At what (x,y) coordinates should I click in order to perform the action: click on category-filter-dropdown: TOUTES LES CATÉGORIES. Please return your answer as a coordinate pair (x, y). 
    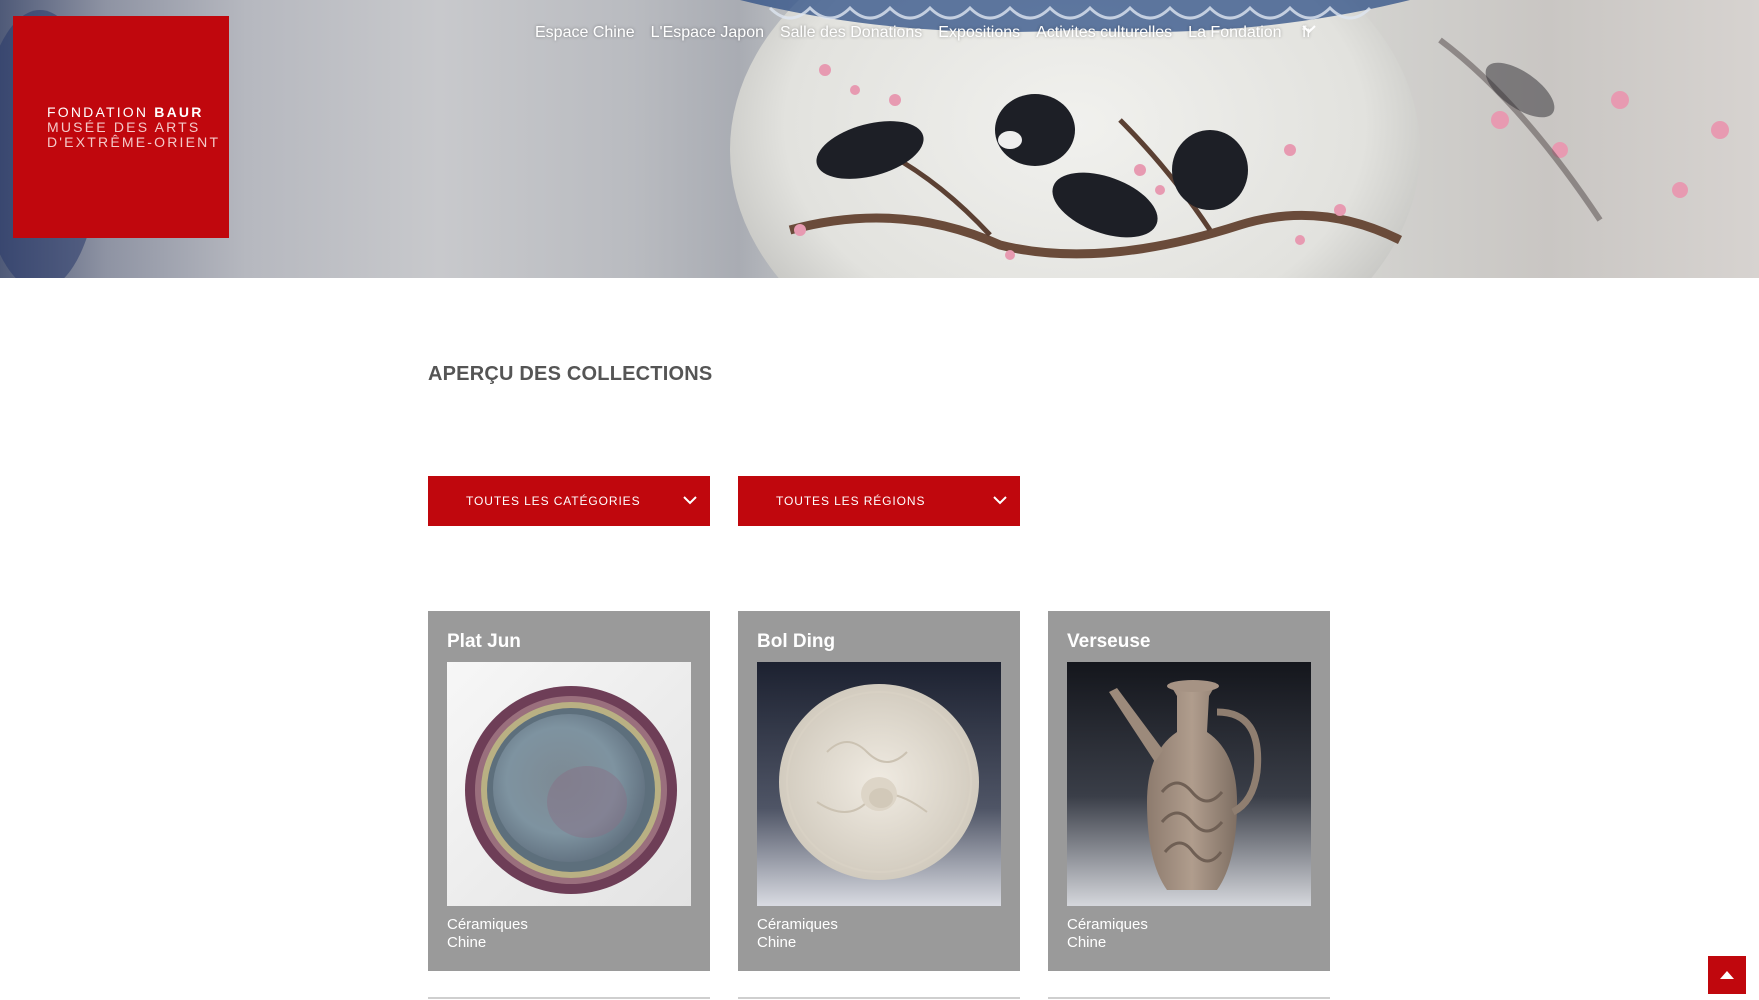
    Looking at the image, I should click on (569, 501).